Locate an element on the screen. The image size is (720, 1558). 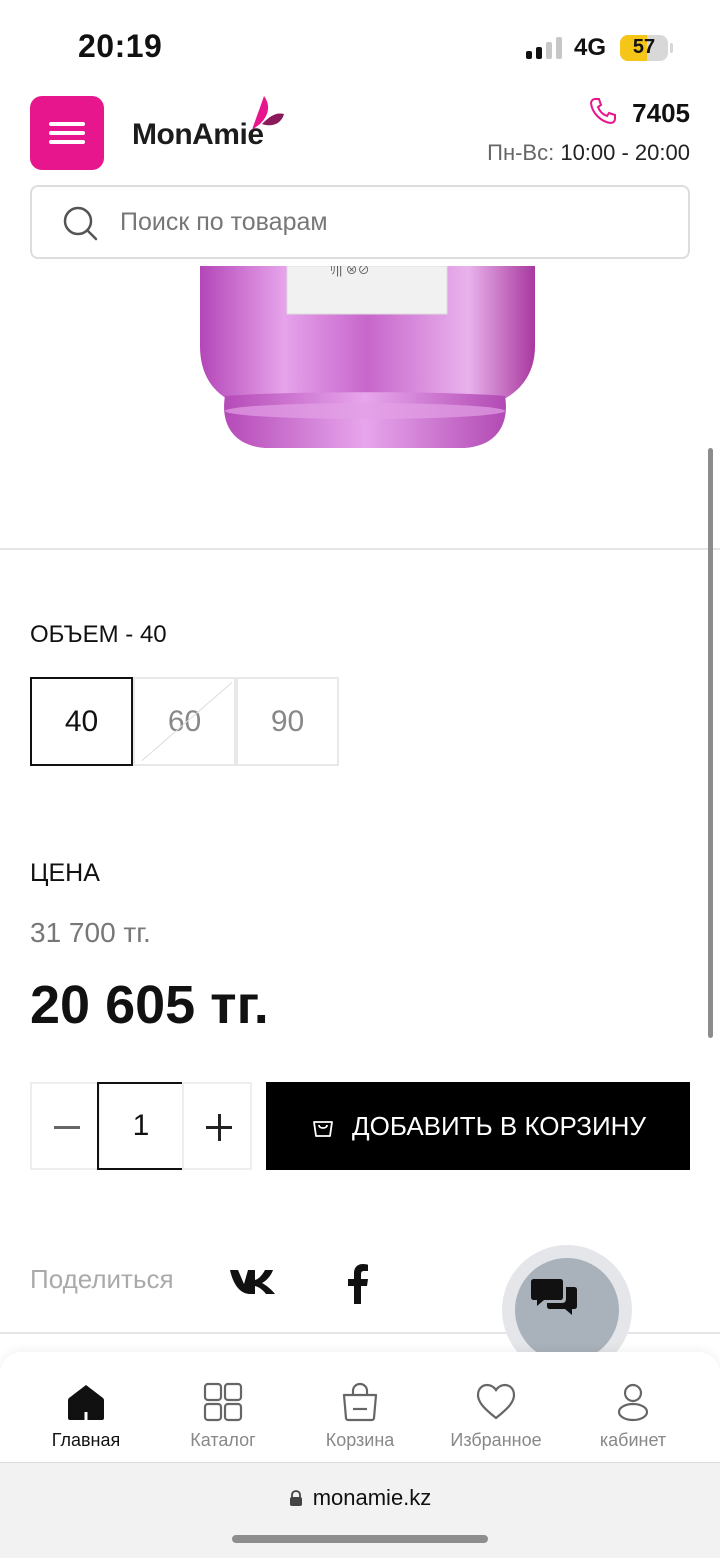
nav-favorites: Избранное is located at coordinates (496, 1407).